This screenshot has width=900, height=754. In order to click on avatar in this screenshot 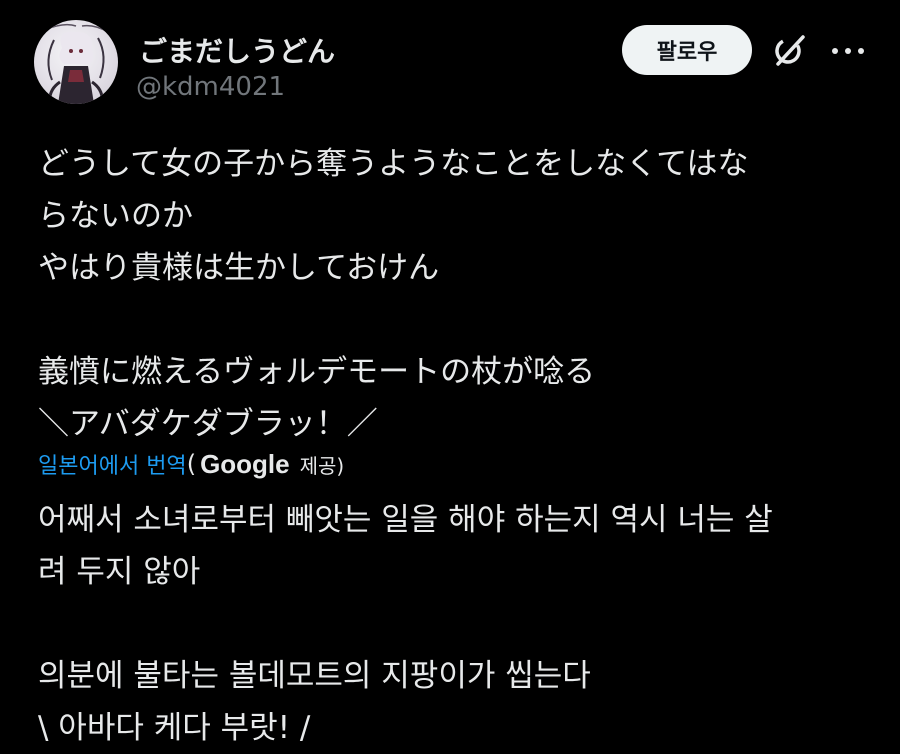, I will do `click(76, 62)`.